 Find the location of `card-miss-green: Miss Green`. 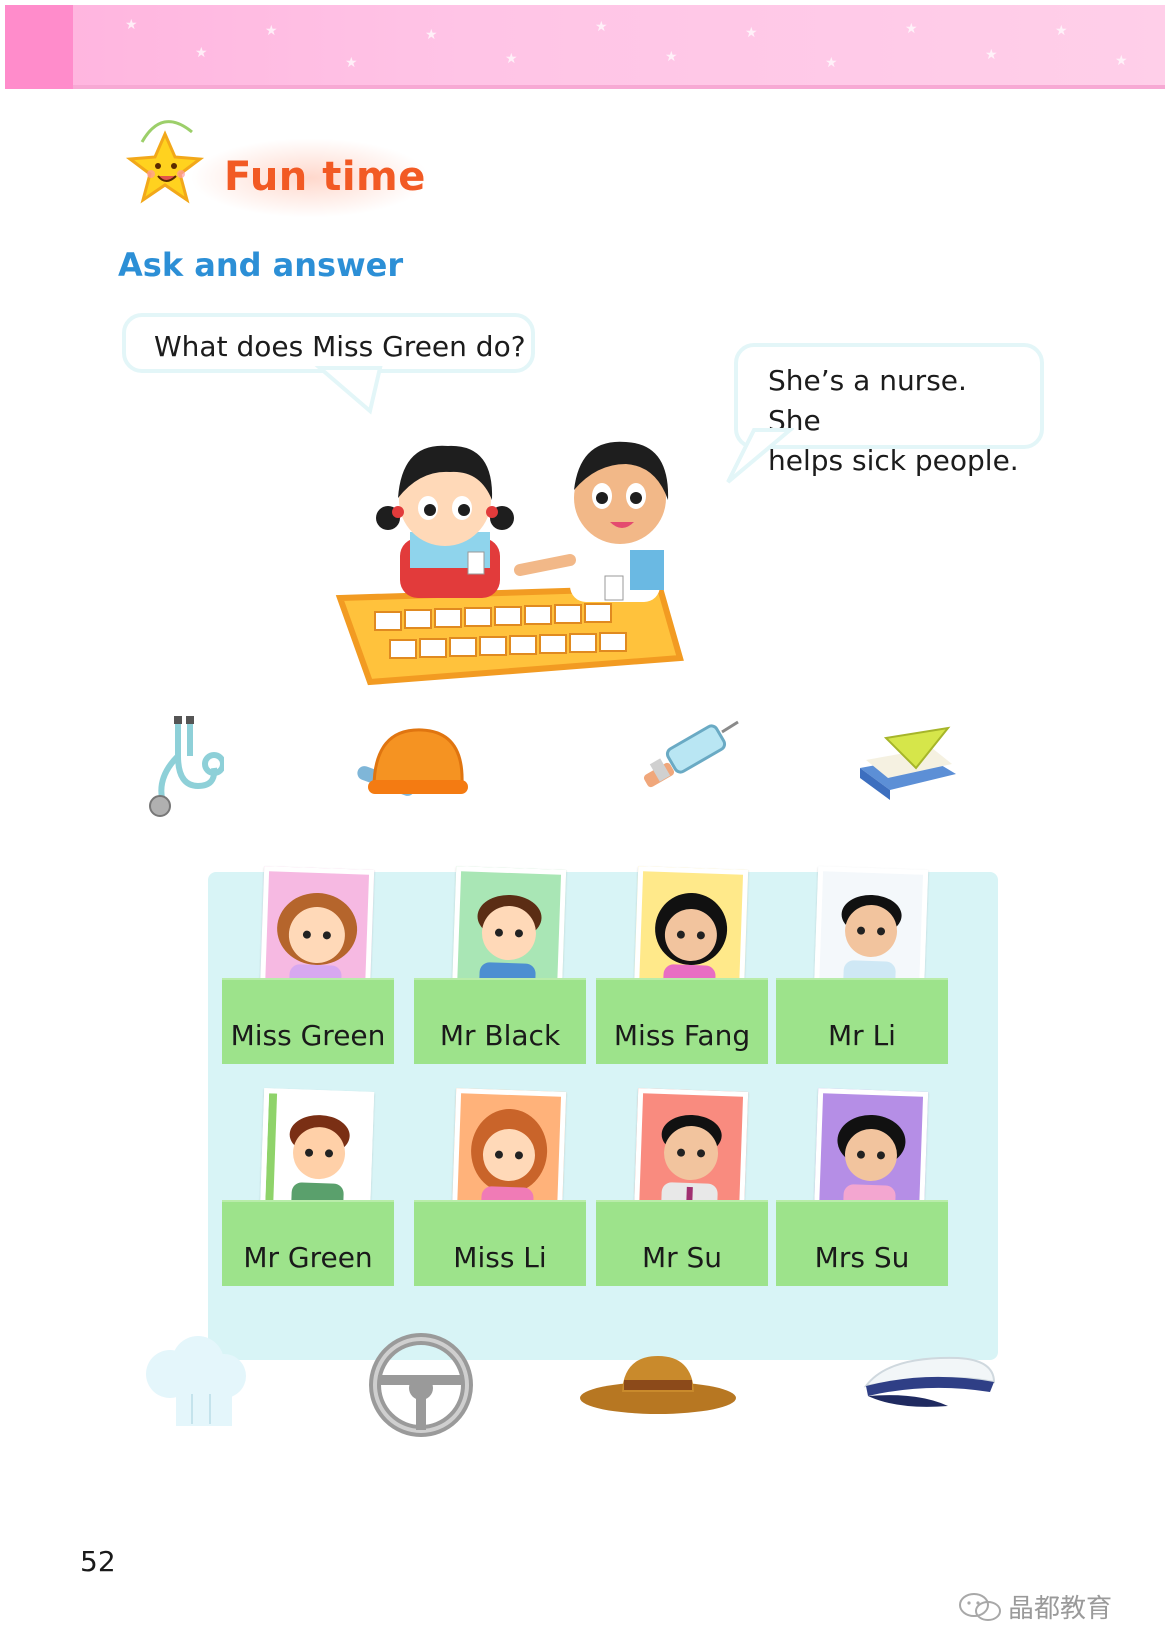

card-miss-green: Miss Green is located at coordinates (308, 973).